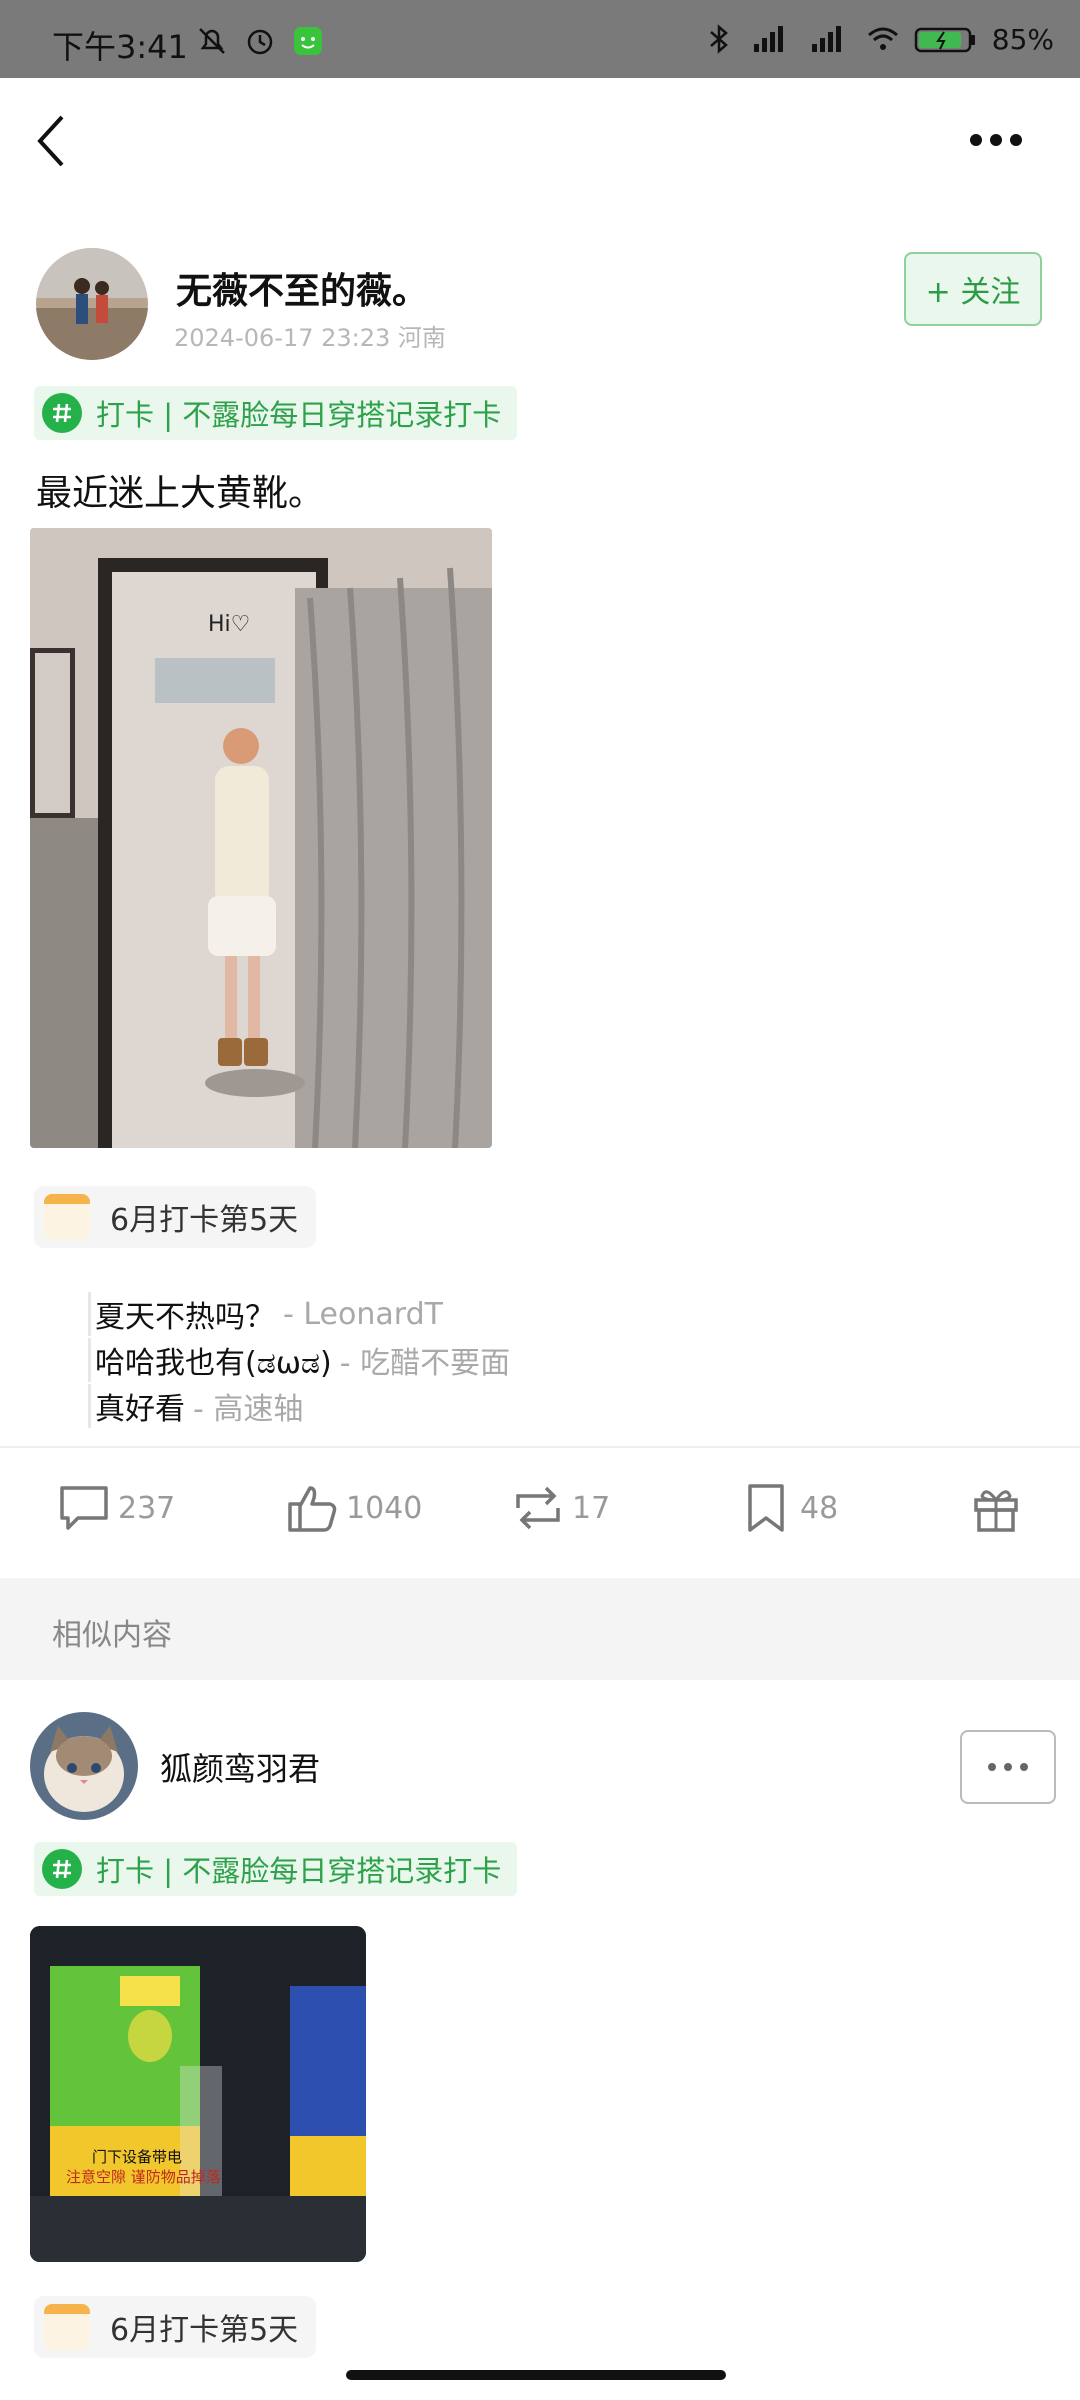 The height and width of the screenshot is (2400, 1080). Describe the element at coordinates (240, 1767) in the screenshot. I see `author-name-2: 狐颜鸾羽君` at that location.